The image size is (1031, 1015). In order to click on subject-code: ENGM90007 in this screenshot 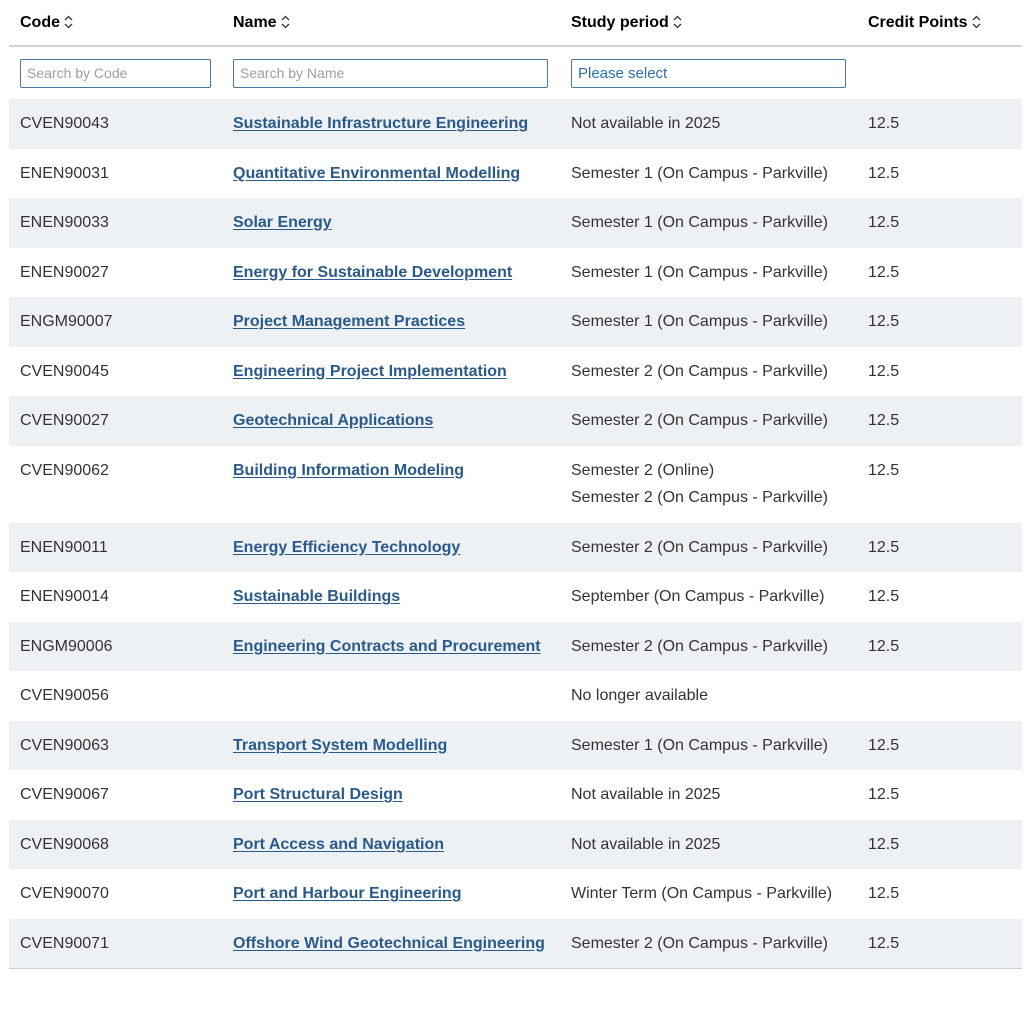, I will do `click(115, 322)`.